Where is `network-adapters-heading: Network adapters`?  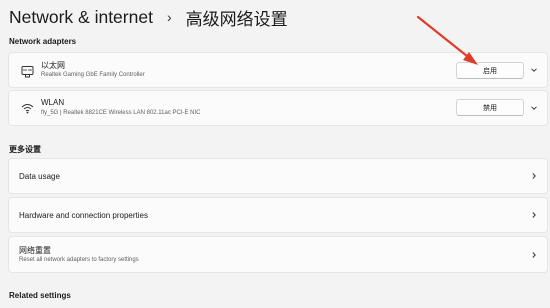
network-adapters-heading: Network adapters is located at coordinates (43, 41).